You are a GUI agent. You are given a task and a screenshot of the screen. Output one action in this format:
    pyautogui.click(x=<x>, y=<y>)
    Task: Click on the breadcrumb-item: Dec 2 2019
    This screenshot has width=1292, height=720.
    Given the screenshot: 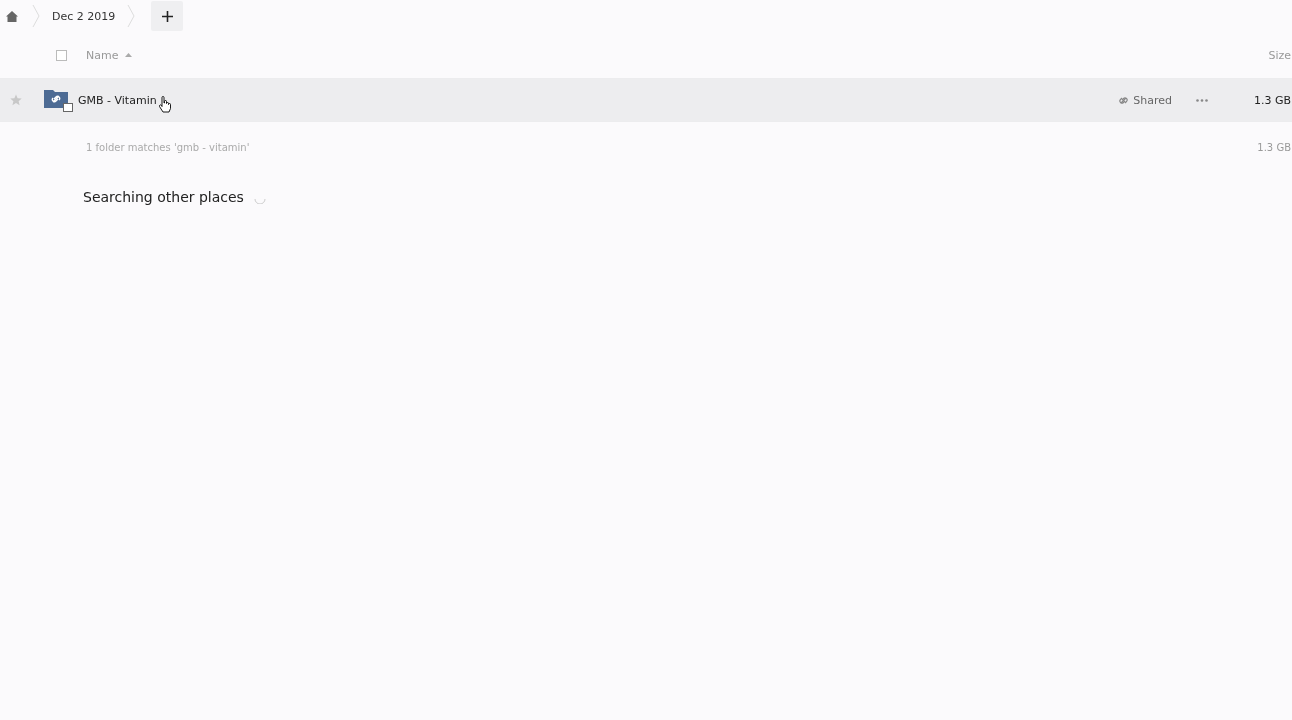 What is the action you would take?
    pyautogui.click(x=84, y=16)
    